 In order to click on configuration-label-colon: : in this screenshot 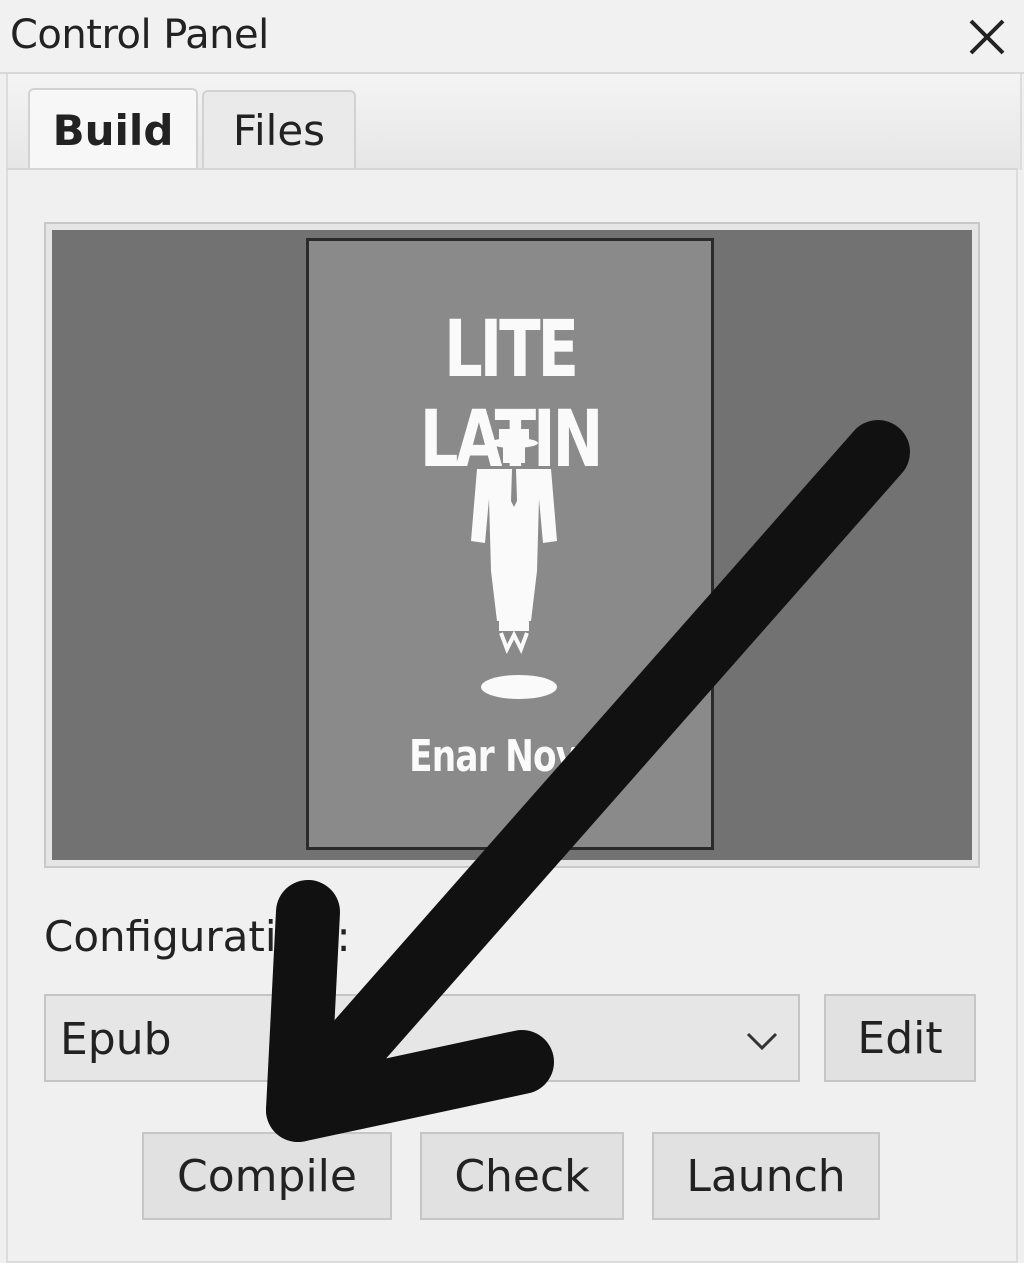, I will do `click(343, 936)`.